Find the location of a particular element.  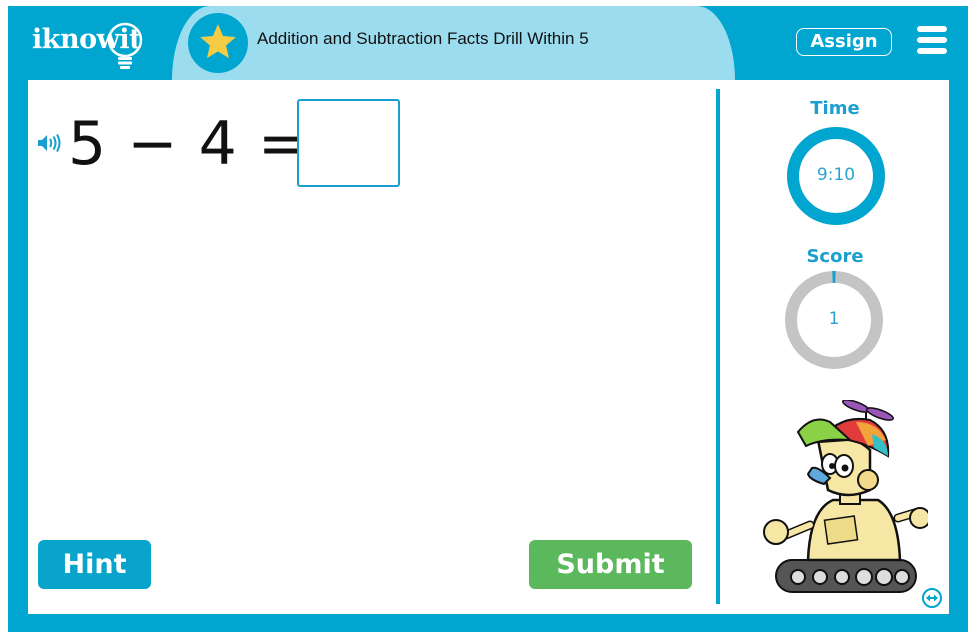

swap-layout-icon is located at coordinates (932, 598).